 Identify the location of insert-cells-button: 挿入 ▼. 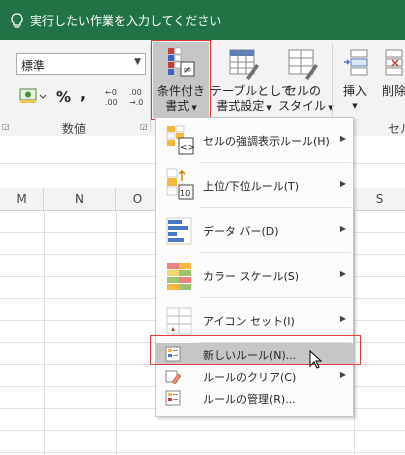
(355, 80).